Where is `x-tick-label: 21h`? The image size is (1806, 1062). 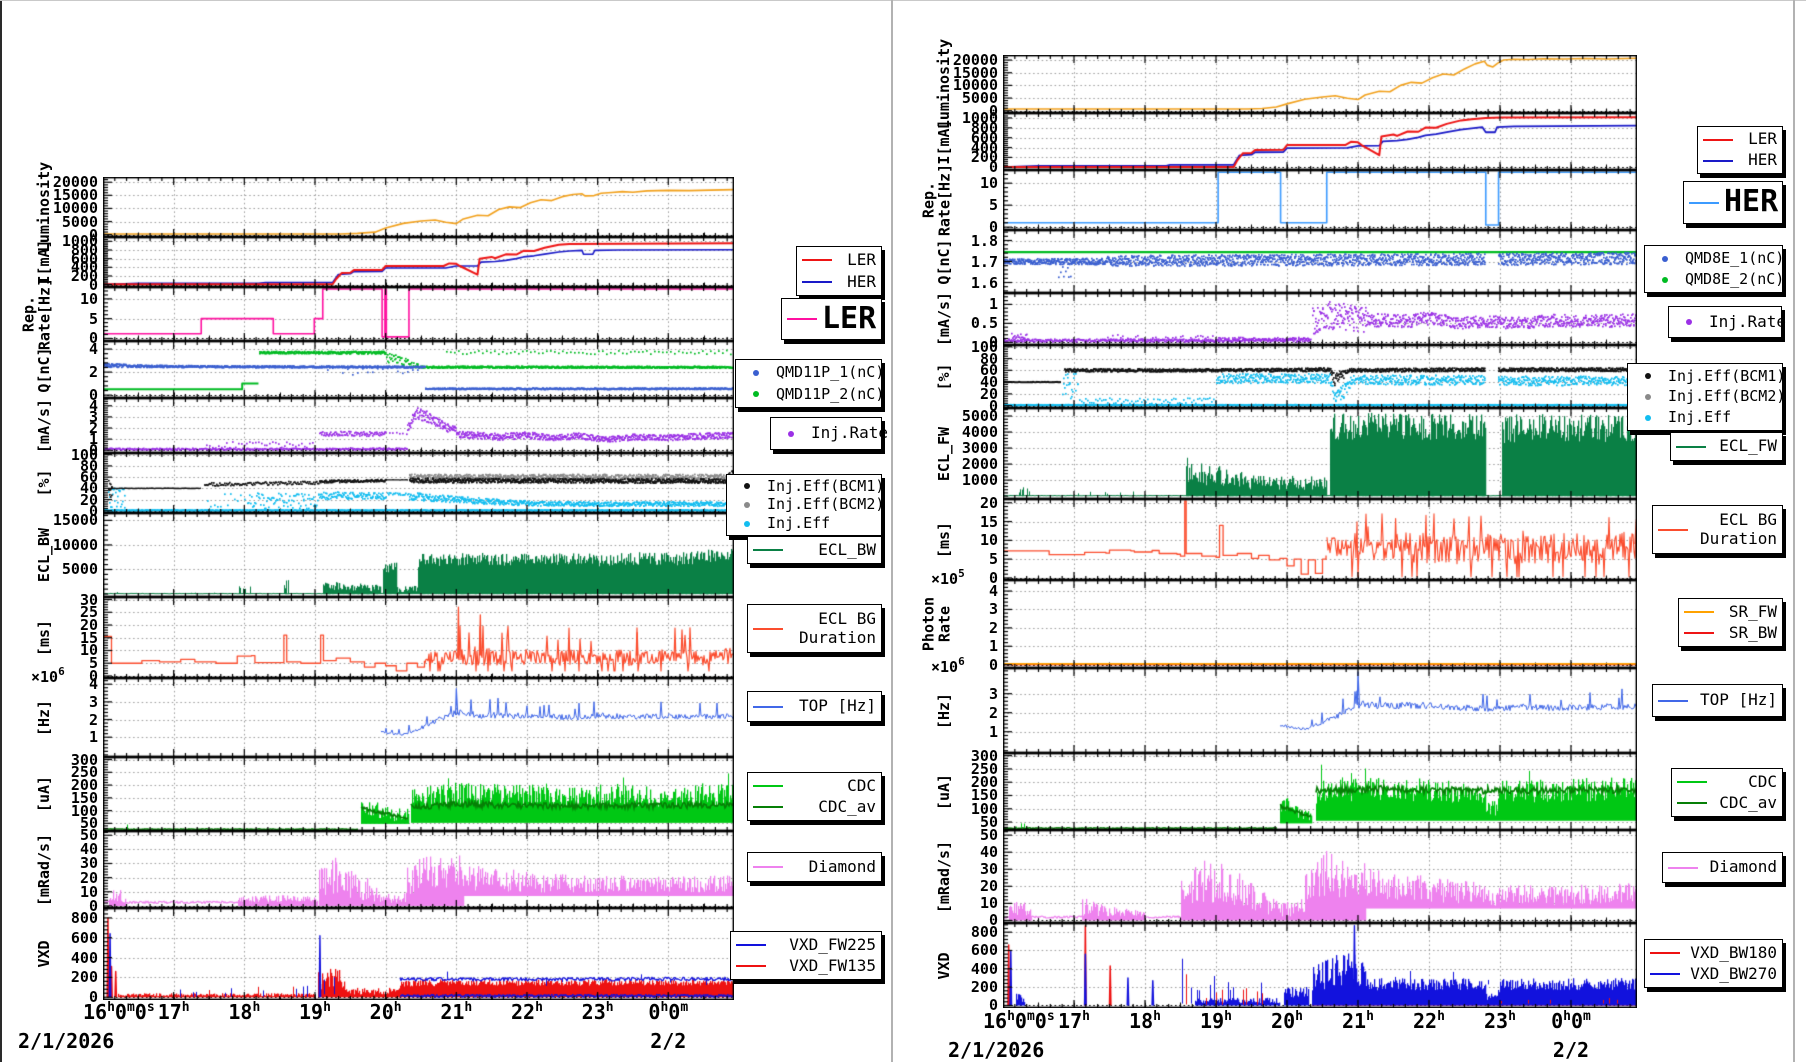 x-tick-label: 21h is located at coordinates (456, 1012).